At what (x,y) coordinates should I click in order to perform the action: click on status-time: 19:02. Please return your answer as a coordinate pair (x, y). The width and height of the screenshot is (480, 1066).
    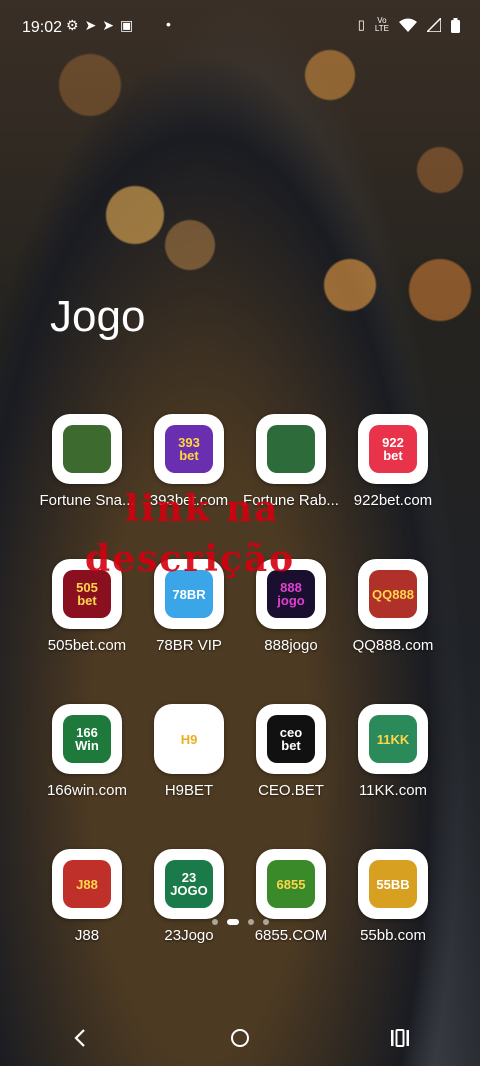
    Looking at the image, I should click on (42, 27).